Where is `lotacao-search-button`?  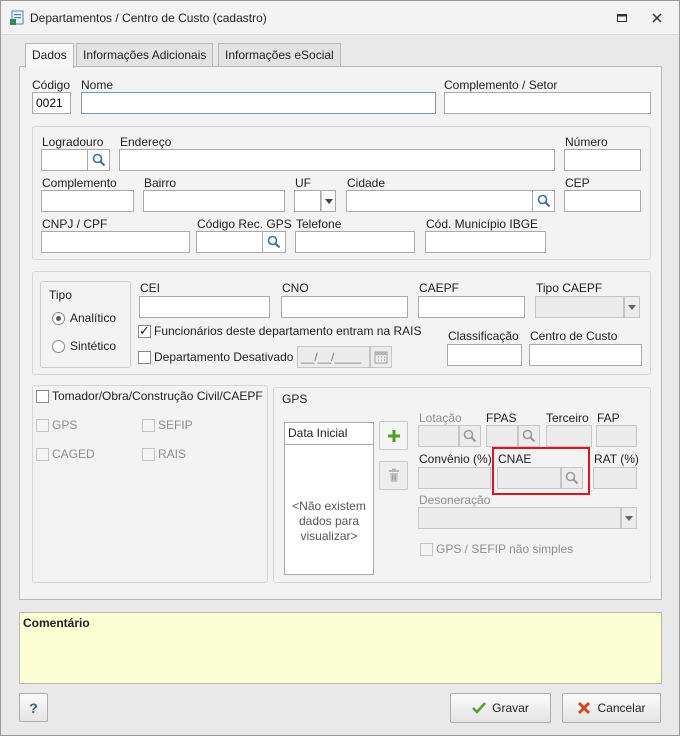 lotacao-search-button is located at coordinates (470, 436).